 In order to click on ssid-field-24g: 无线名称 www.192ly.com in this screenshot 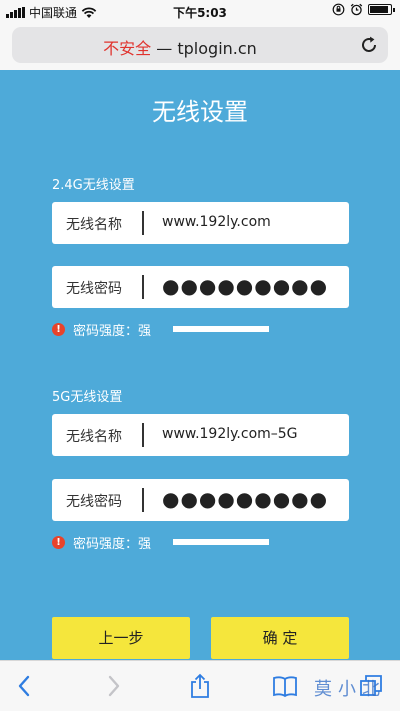, I will do `click(200, 223)`.